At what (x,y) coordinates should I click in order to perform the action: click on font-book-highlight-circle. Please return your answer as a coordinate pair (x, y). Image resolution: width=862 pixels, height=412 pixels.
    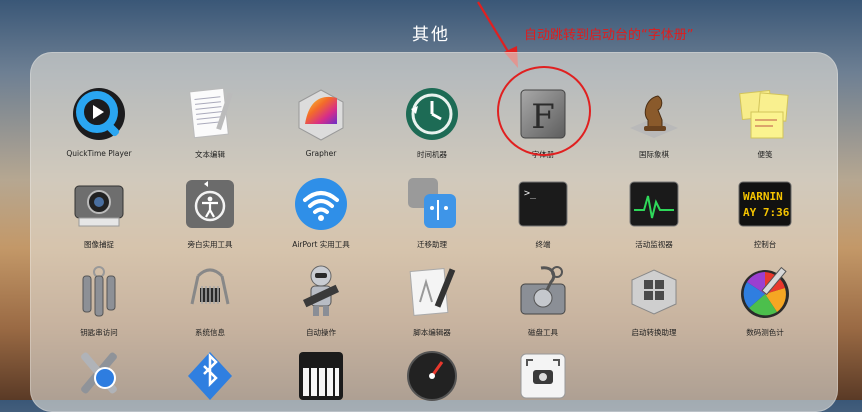
    Looking at the image, I should click on (544, 111).